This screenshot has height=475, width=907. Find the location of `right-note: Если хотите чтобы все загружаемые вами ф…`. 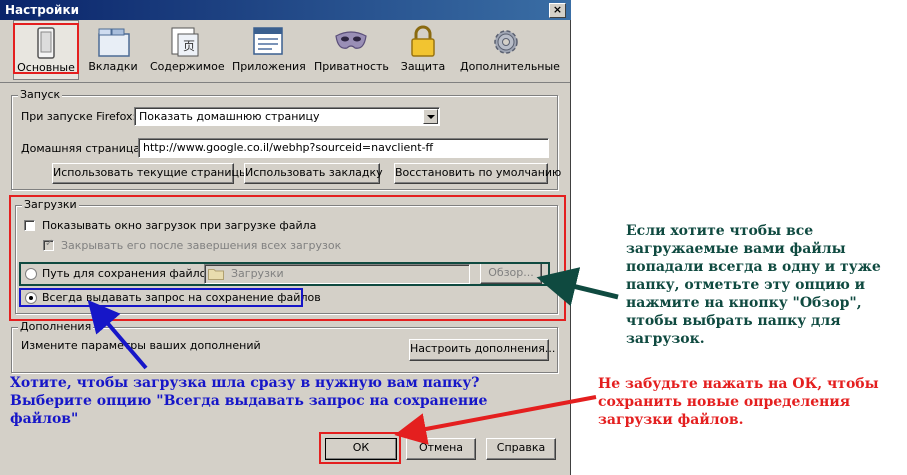

right-note: Если хотите чтобы все загружаемые вами ф… is located at coordinates (753, 285).